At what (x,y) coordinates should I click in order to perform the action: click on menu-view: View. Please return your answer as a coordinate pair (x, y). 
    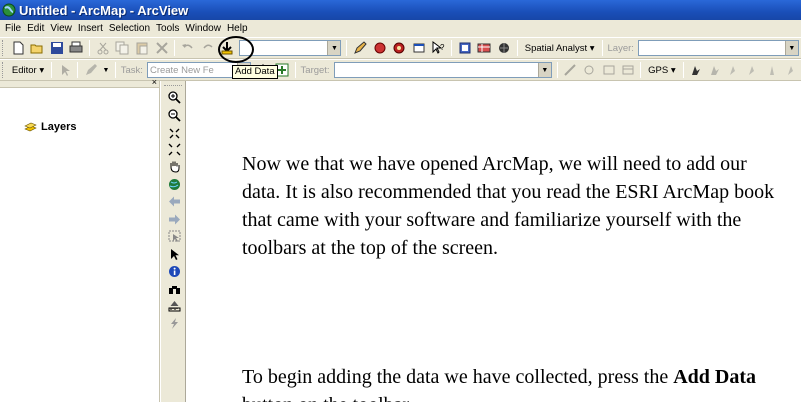
    Looking at the image, I should click on (61, 28).